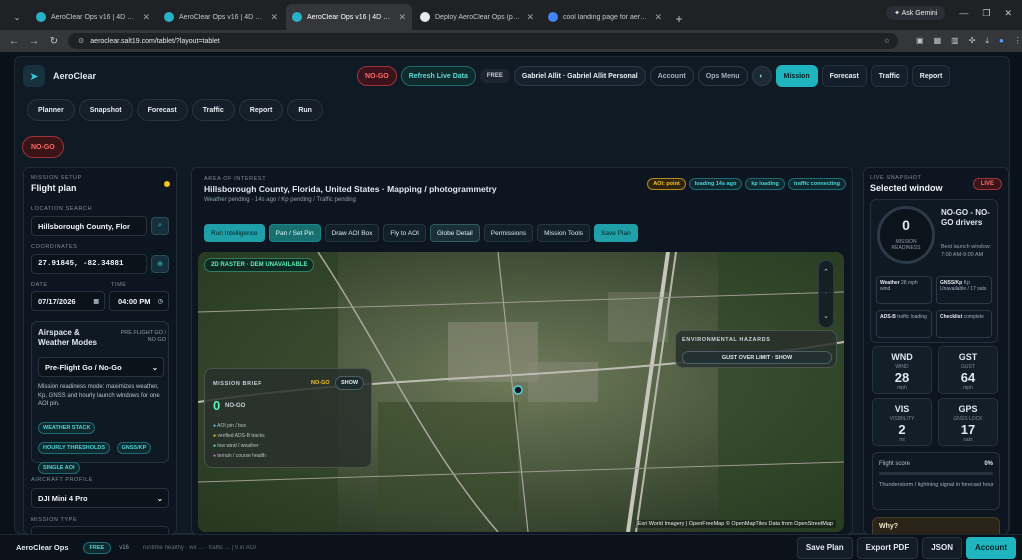 The width and height of the screenshot is (1022, 560). I want to click on visibility-abbr: VIS, so click(902, 409).